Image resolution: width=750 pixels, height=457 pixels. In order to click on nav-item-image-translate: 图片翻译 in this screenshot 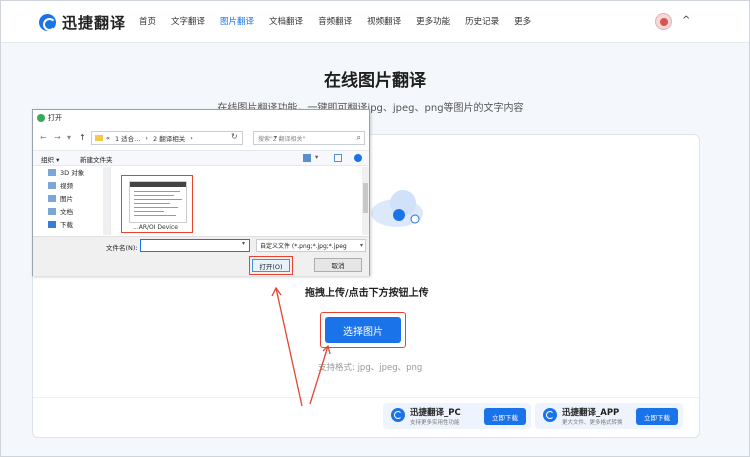, I will do `click(237, 21)`.